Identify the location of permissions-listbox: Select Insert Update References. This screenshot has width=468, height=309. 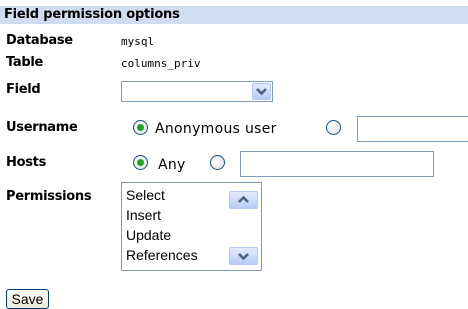
(191, 226).